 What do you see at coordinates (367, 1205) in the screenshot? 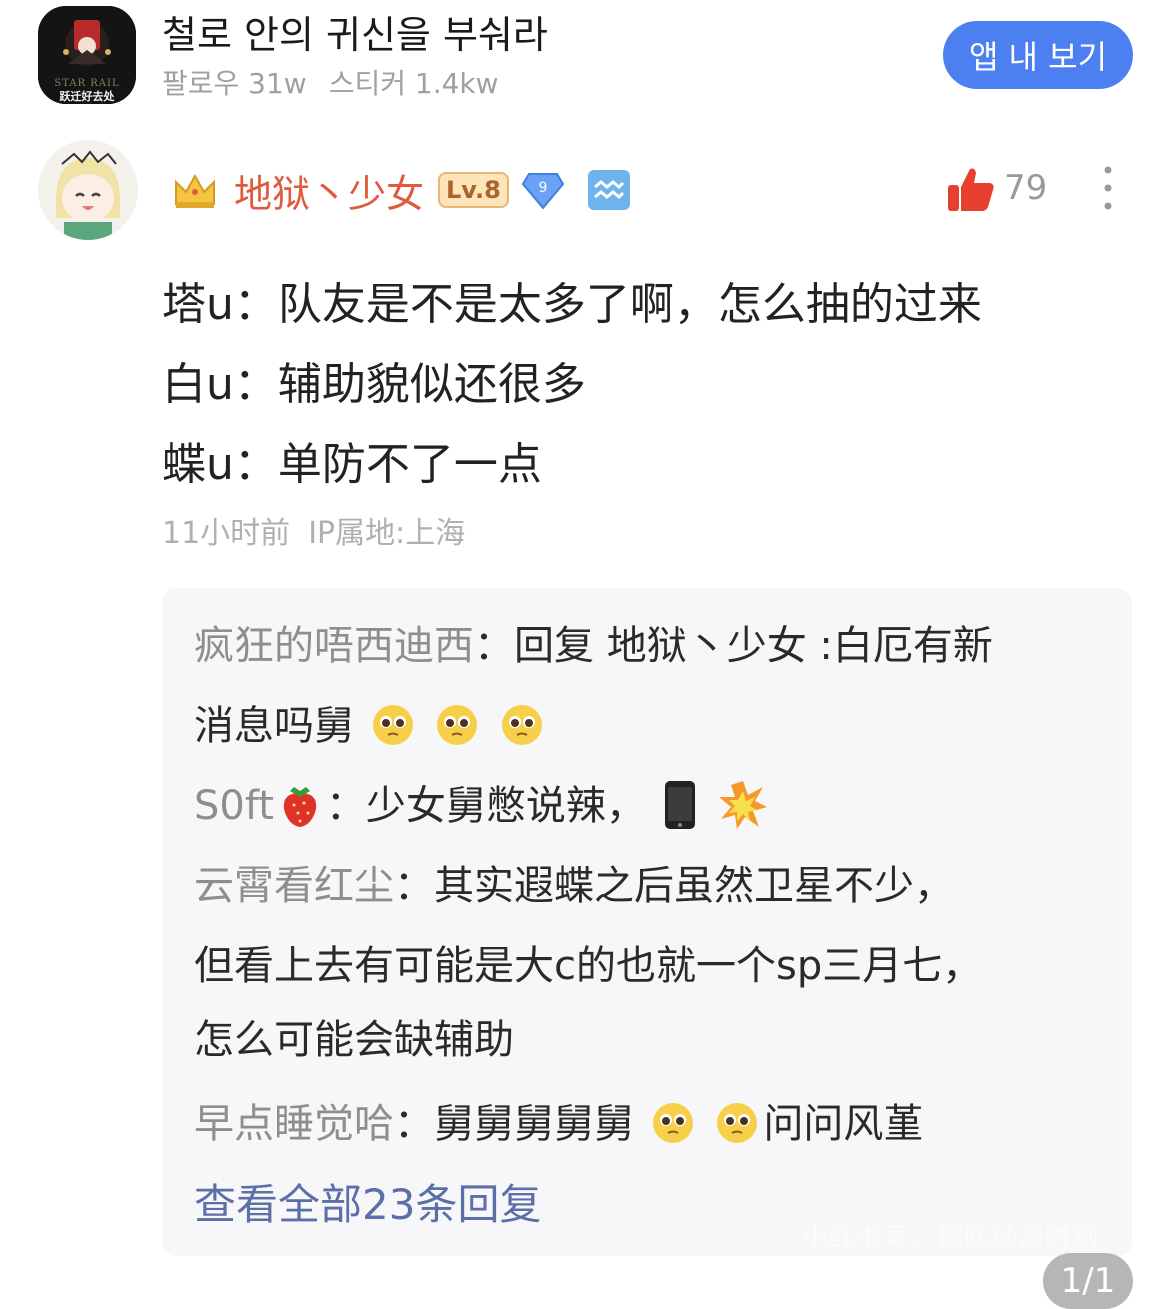
I see `view-all-replies-link: 查看全部23条回复` at bounding box center [367, 1205].